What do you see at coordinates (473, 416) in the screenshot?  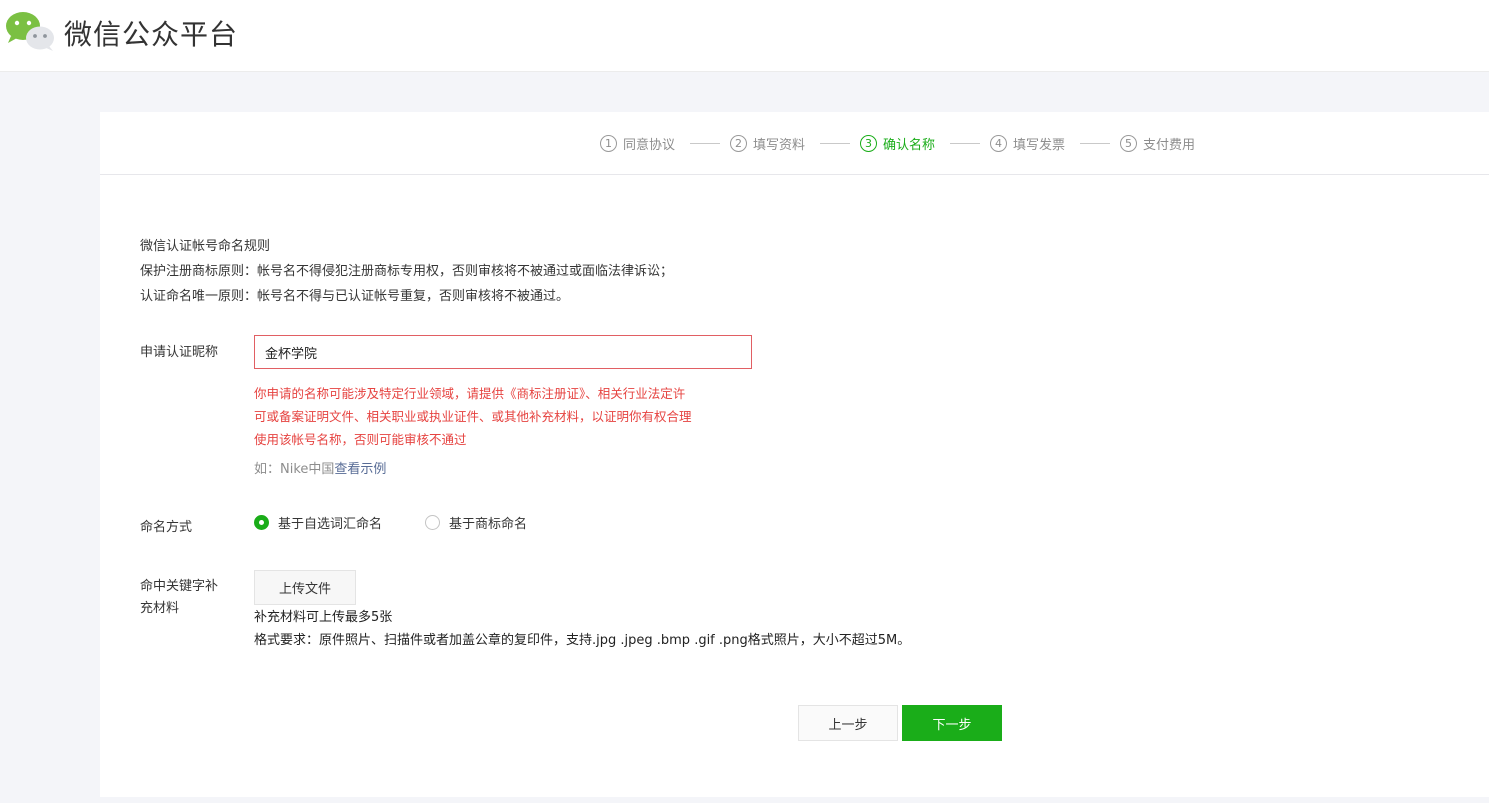 I see `warning-line: 可或备案证明文件、相关职业或执业证件、或其他补充材料，以证明你有权合理` at bounding box center [473, 416].